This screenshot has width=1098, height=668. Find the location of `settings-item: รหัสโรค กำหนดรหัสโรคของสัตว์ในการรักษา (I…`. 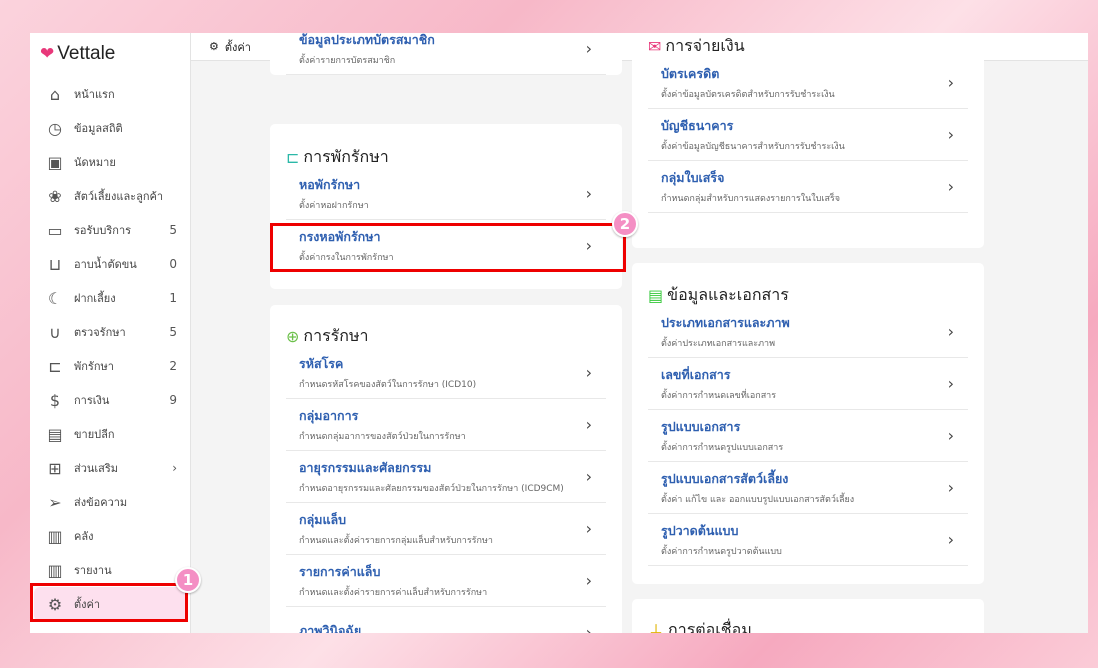

settings-item: รหัสโรค กำหนดรหัสโรคของสัตว์ในการรักษา (I… is located at coordinates (446, 373).